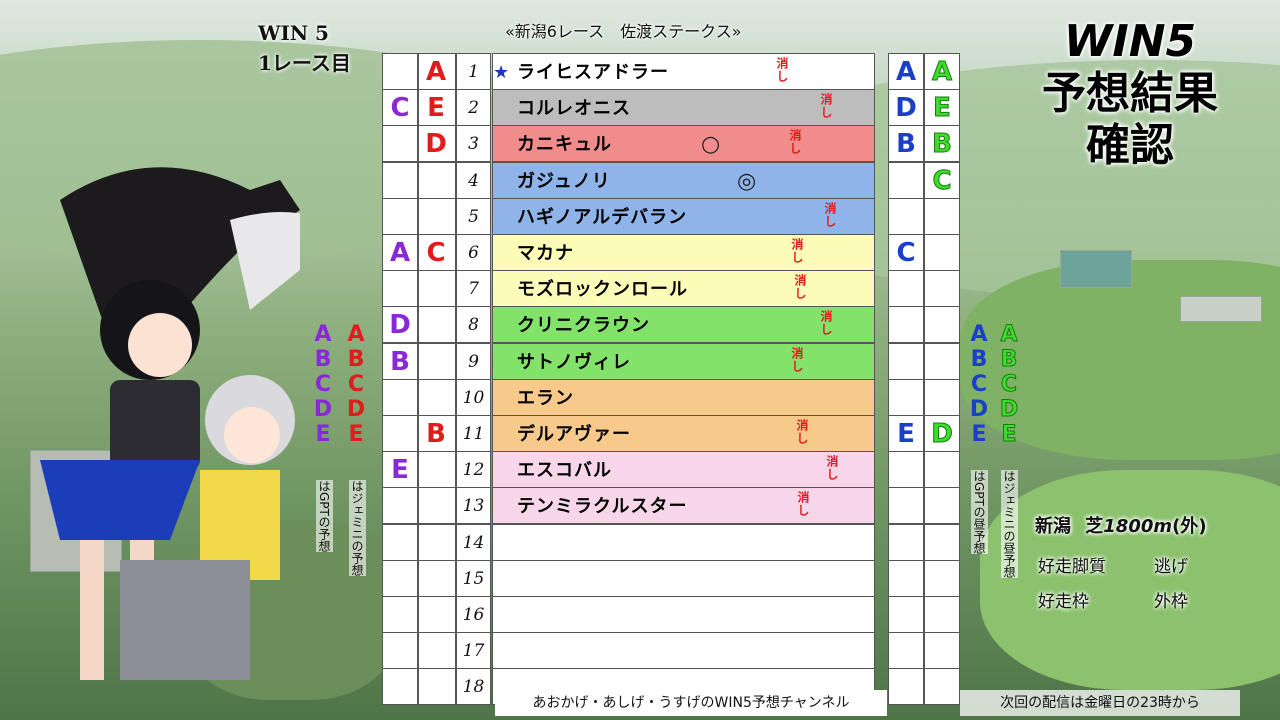 Image resolution: width=1280 pixels, height=720 pixels. I want to click on horse-name: ガジュノリ, so click(564, 181).